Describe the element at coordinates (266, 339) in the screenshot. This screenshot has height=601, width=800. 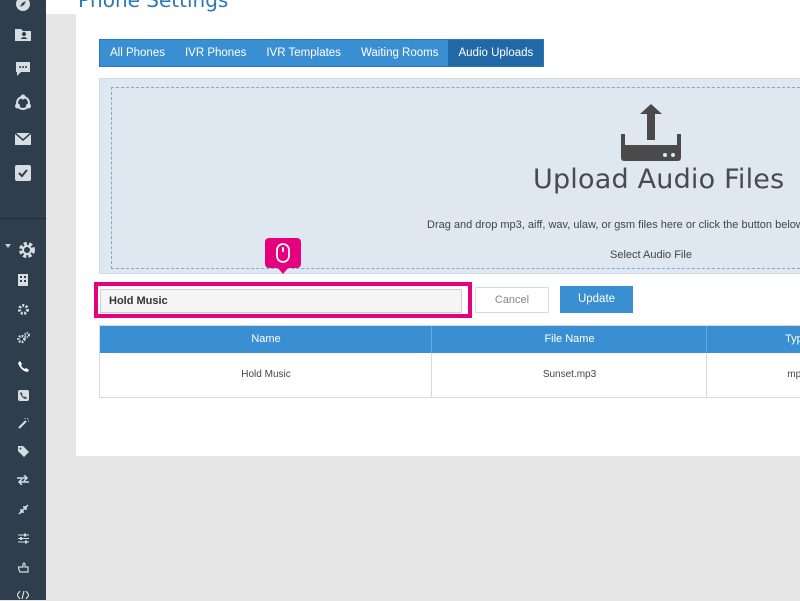
I see `column-header-name: Name` at that location.